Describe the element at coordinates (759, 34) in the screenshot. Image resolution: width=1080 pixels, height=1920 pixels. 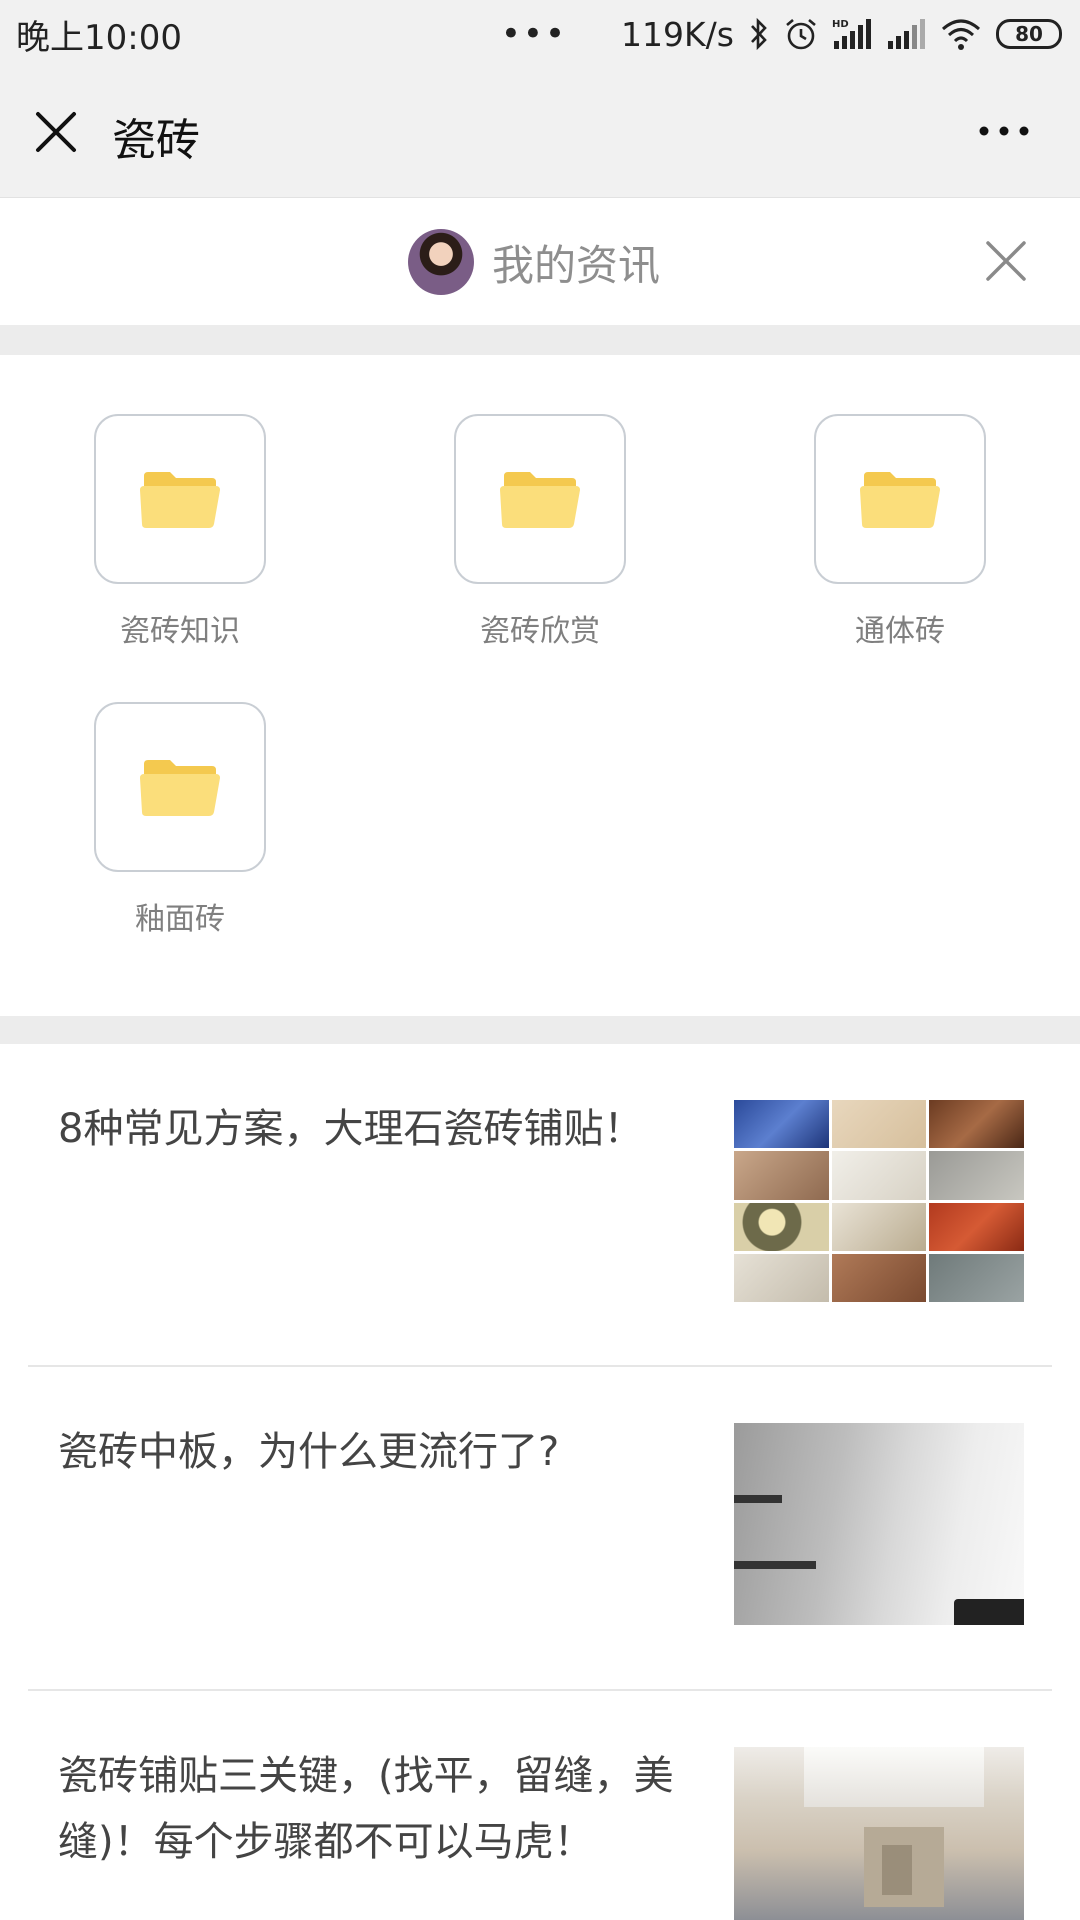
I see `bluetooth-icon` at that location.